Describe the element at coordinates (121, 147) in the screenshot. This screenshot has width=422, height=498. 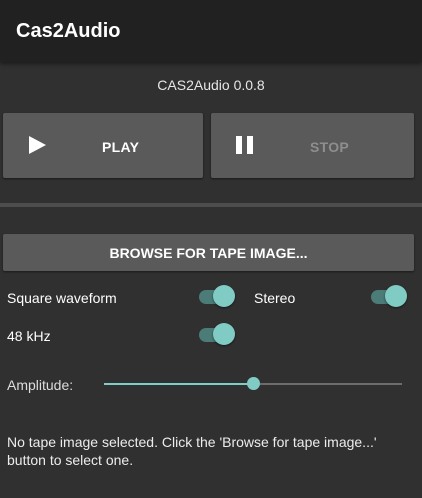
I see `play-button-label: PLAY` at that location.